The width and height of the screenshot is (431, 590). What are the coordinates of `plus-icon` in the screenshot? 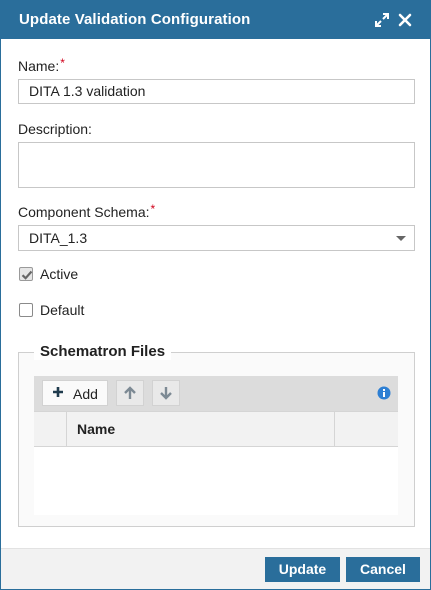 It's located at (58, 392).